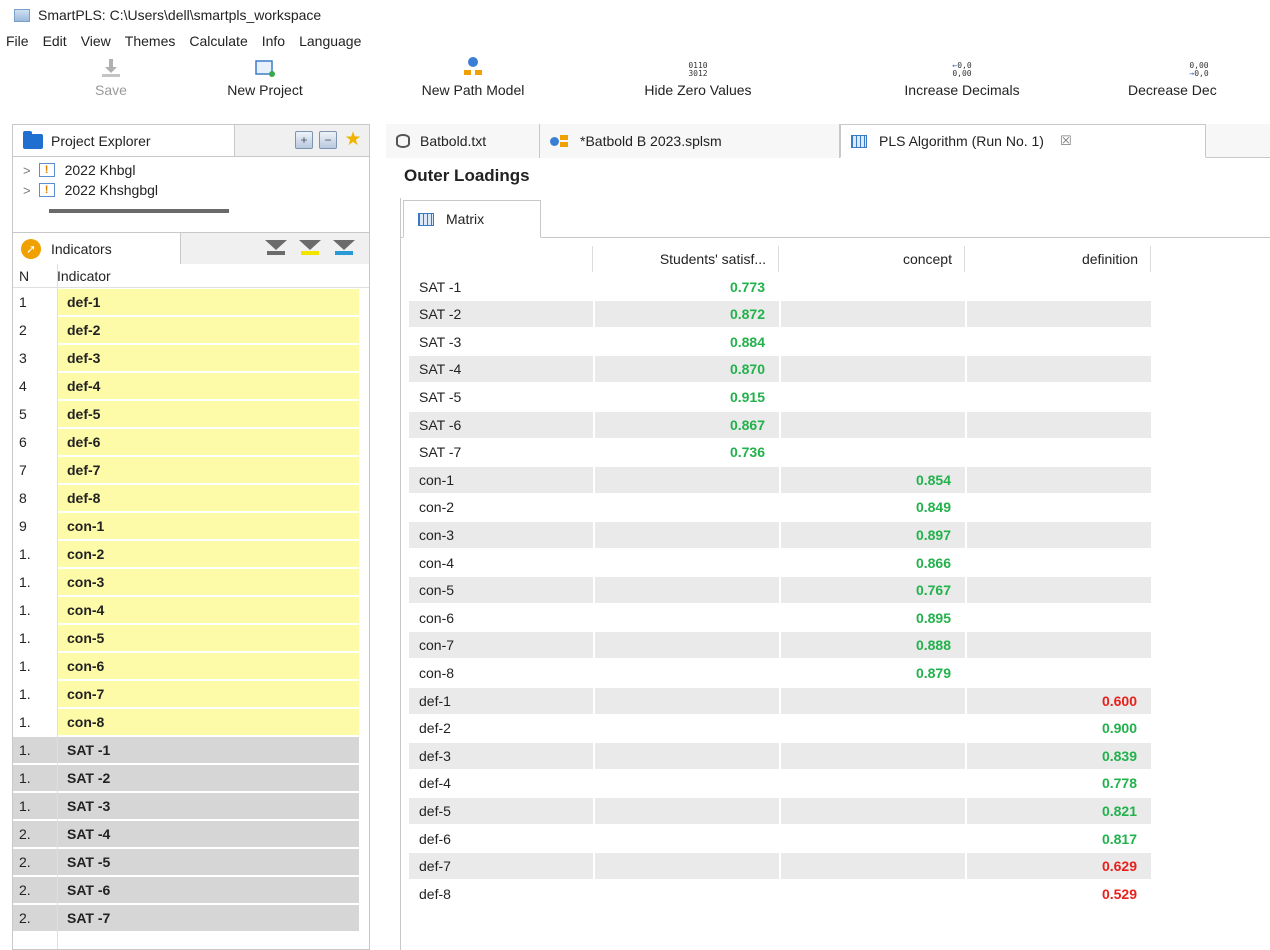 This screenshot has height=950, width=1270. What do you see at coordinates (124, 141) in the screenshot?
I see `tab-project-explorer: Project Explorer` at bounding box center [124, 141].